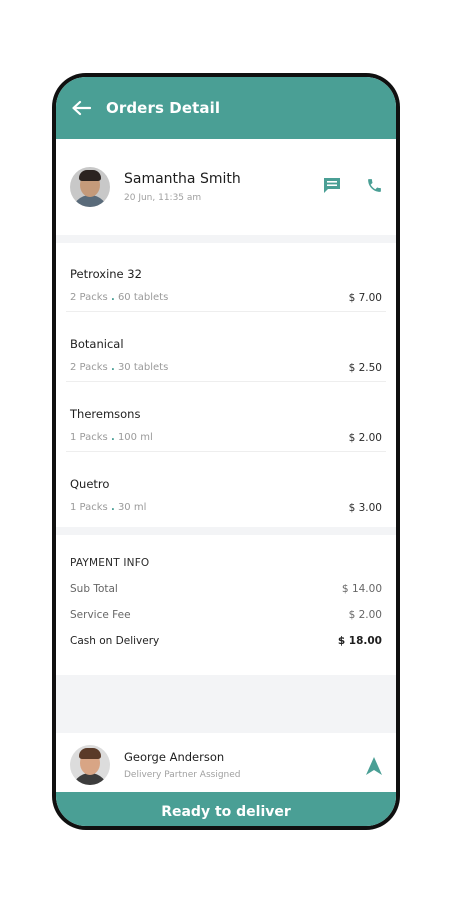 The image size is (450, 900). Describe the element at coordinates (365, 438) in the screenshot. I see `item-price: $ 2.00` at that location.